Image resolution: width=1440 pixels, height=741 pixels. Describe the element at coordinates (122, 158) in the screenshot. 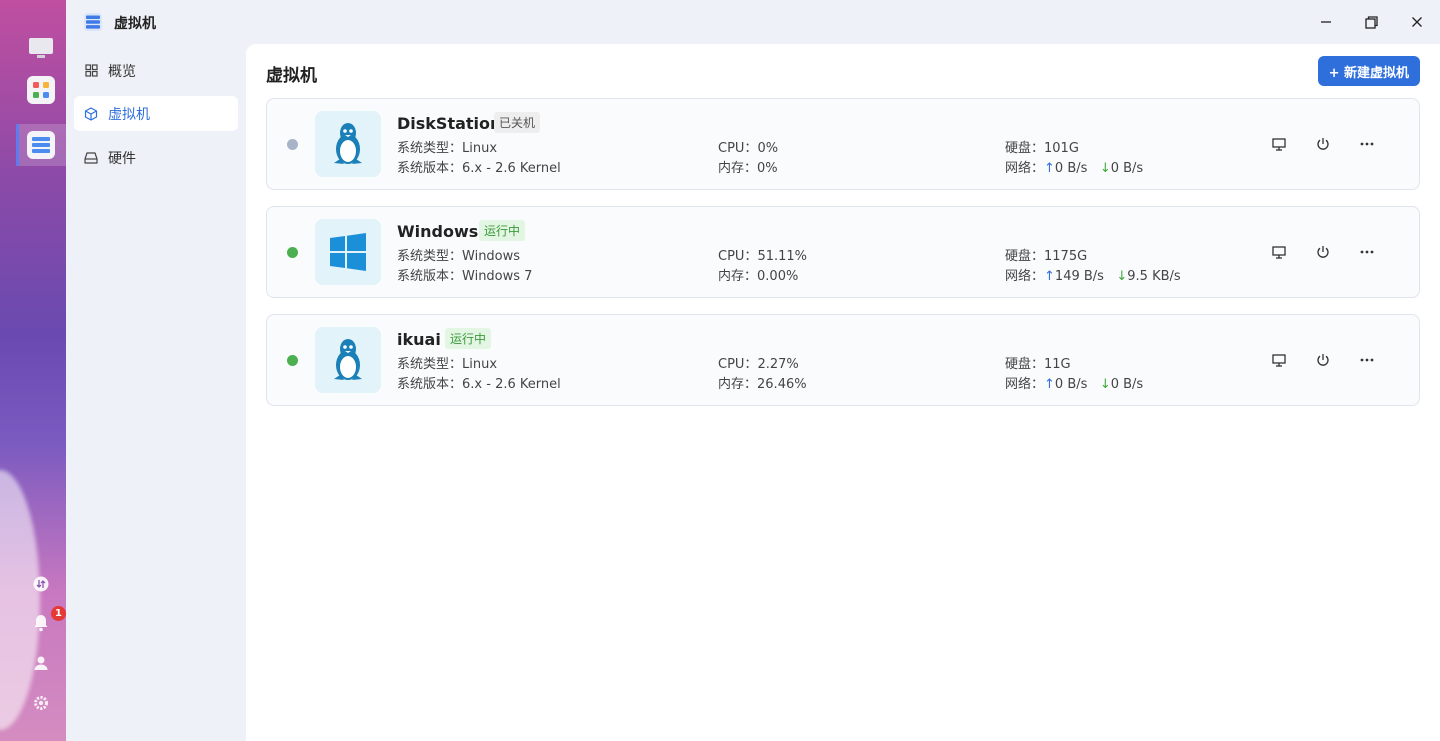

I see `sidebar-item-label: 硬件` at that location.